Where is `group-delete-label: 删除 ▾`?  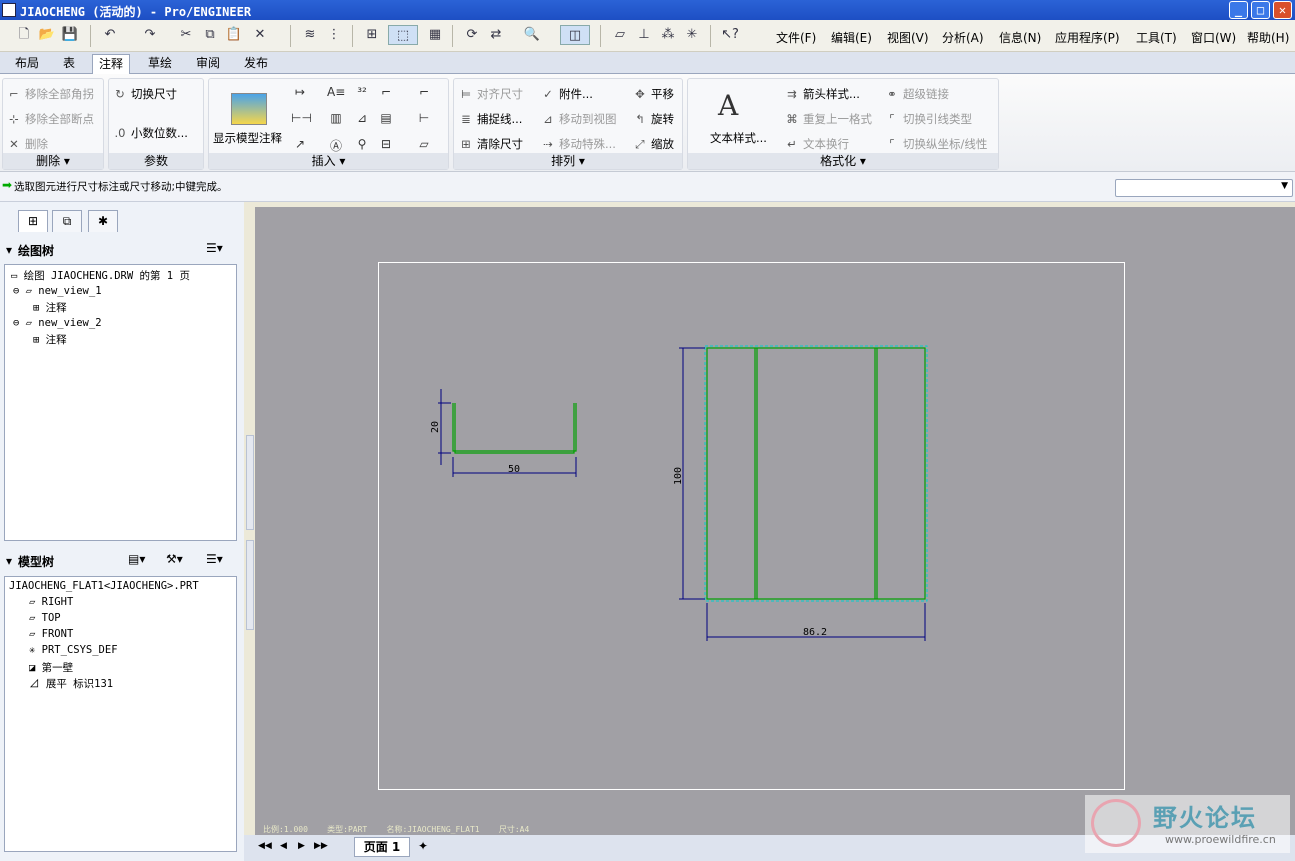 group-delete-label: 删除 ▾ is located at coordinates (53, 161).